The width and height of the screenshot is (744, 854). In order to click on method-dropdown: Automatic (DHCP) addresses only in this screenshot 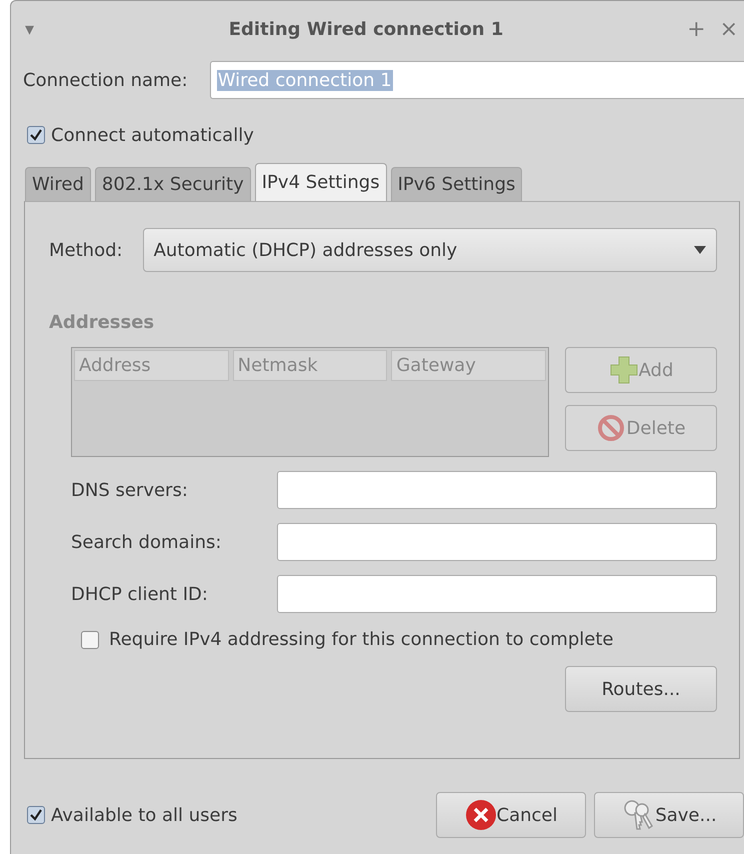, I will do `click(429, 250)`.